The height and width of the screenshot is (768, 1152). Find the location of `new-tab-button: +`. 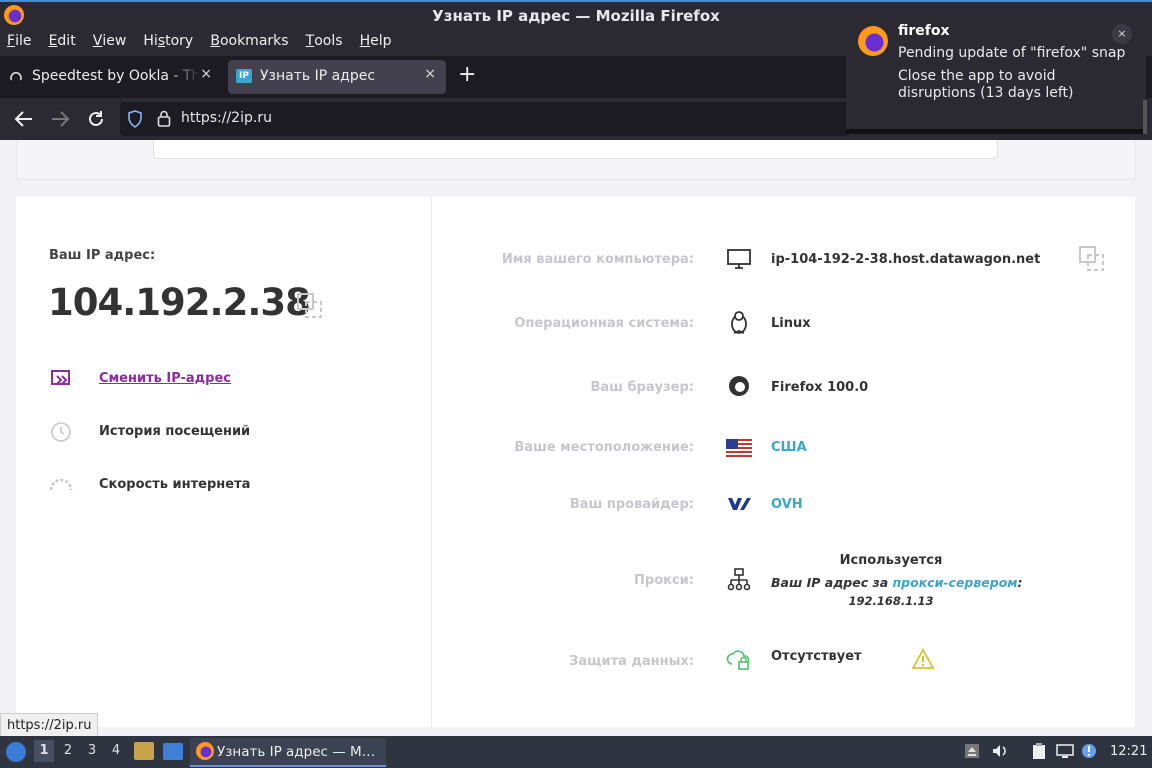

new-tab-button: + is located at coordinates (467, 74).